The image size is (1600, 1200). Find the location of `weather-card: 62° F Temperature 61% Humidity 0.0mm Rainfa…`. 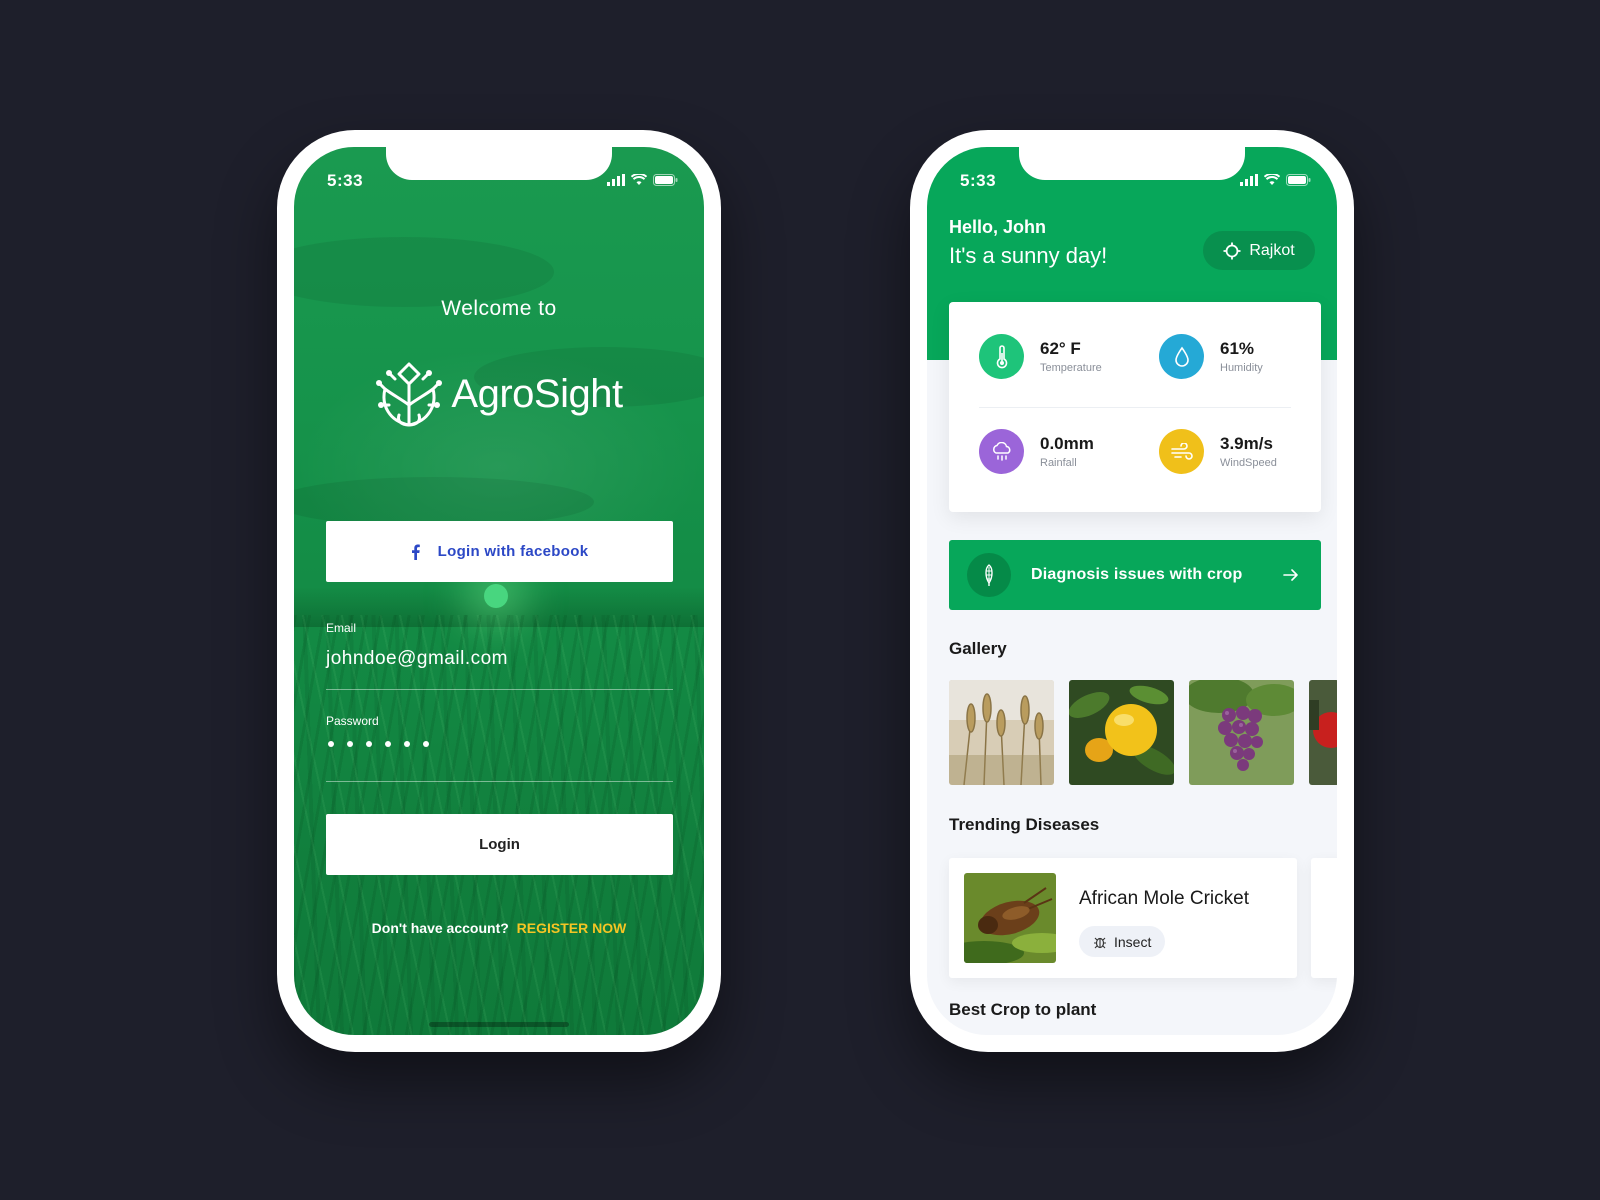

weather-card: 62° F Temperature 61% Humidity 0.0mm Rainfa… is located at coordinates (1135, 407).